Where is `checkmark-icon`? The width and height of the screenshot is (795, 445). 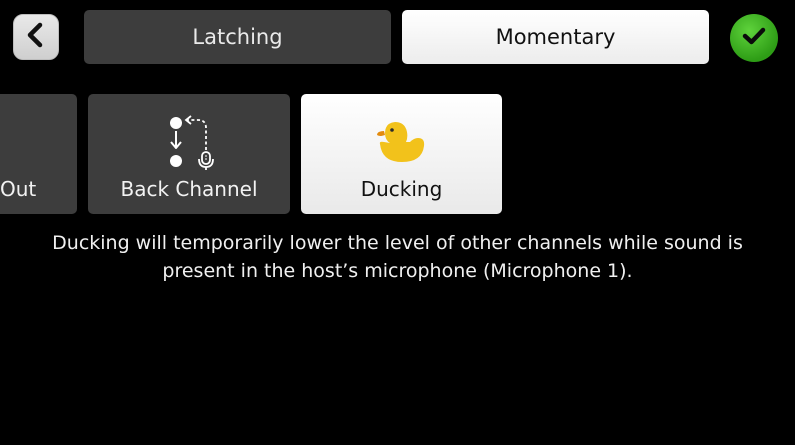 checkmark-icon is located at coordinates (754, 38).